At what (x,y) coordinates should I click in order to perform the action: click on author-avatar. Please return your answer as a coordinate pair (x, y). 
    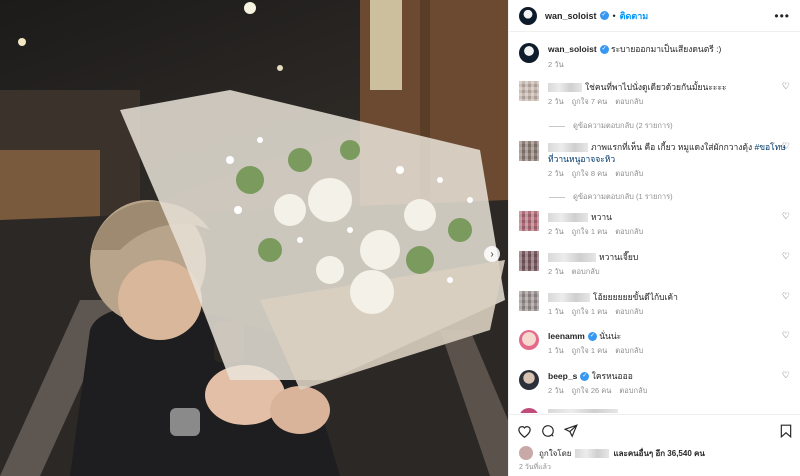
    Looking at the image, I should click on (528, 15).